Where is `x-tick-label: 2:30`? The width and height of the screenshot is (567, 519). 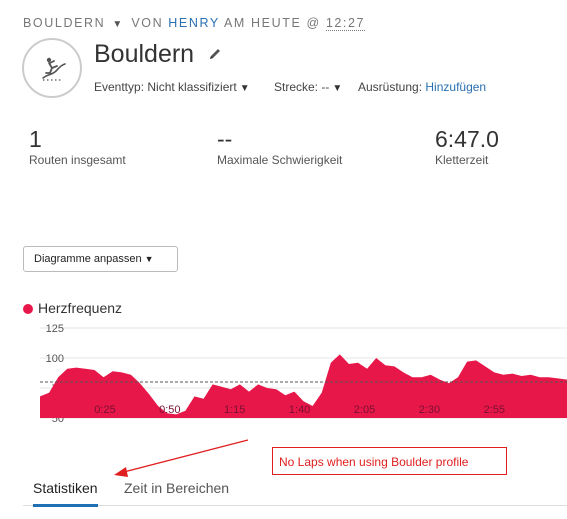 x-tick-label: 2:30 is located at coordinates (429, 410).